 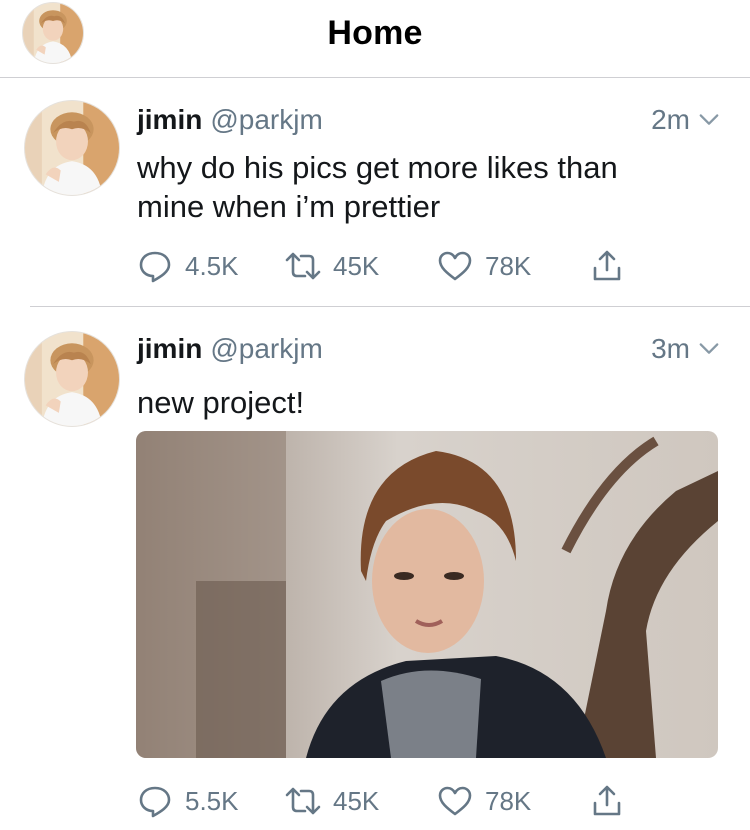 I want to click on timestamp: 3m, so click(x=670, y=348).